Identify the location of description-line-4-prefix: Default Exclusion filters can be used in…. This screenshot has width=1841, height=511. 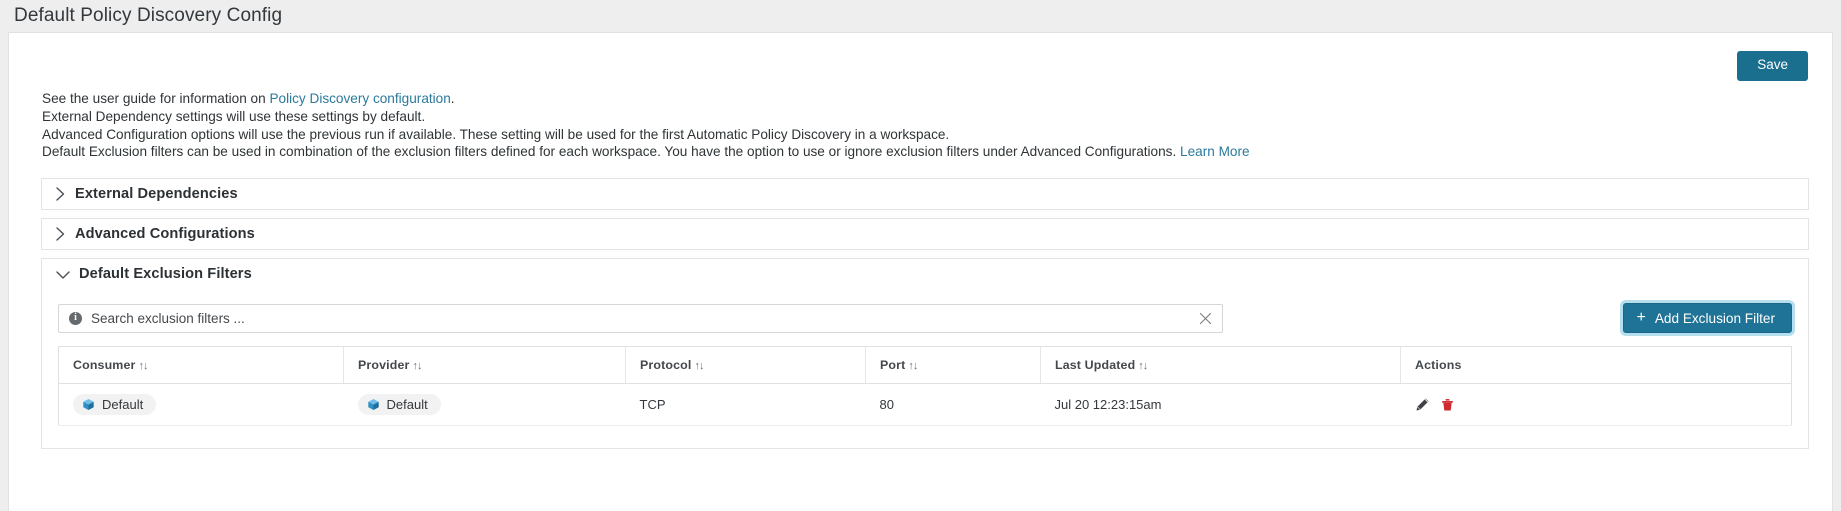
(611, 152).